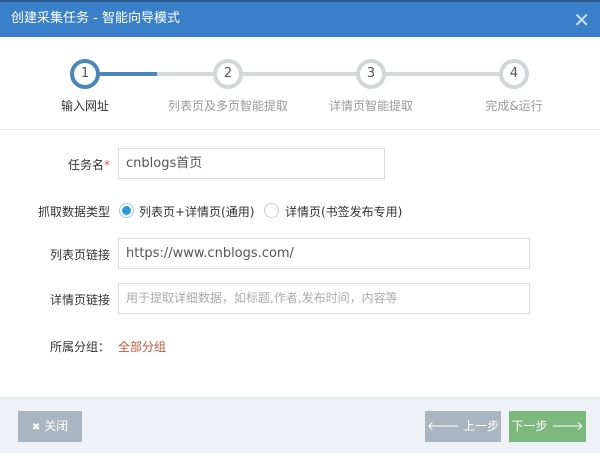 The image size is (600, 453). I want to click on radio-list-detail-label: 列表页+详情页(通用), so click(196, 211).